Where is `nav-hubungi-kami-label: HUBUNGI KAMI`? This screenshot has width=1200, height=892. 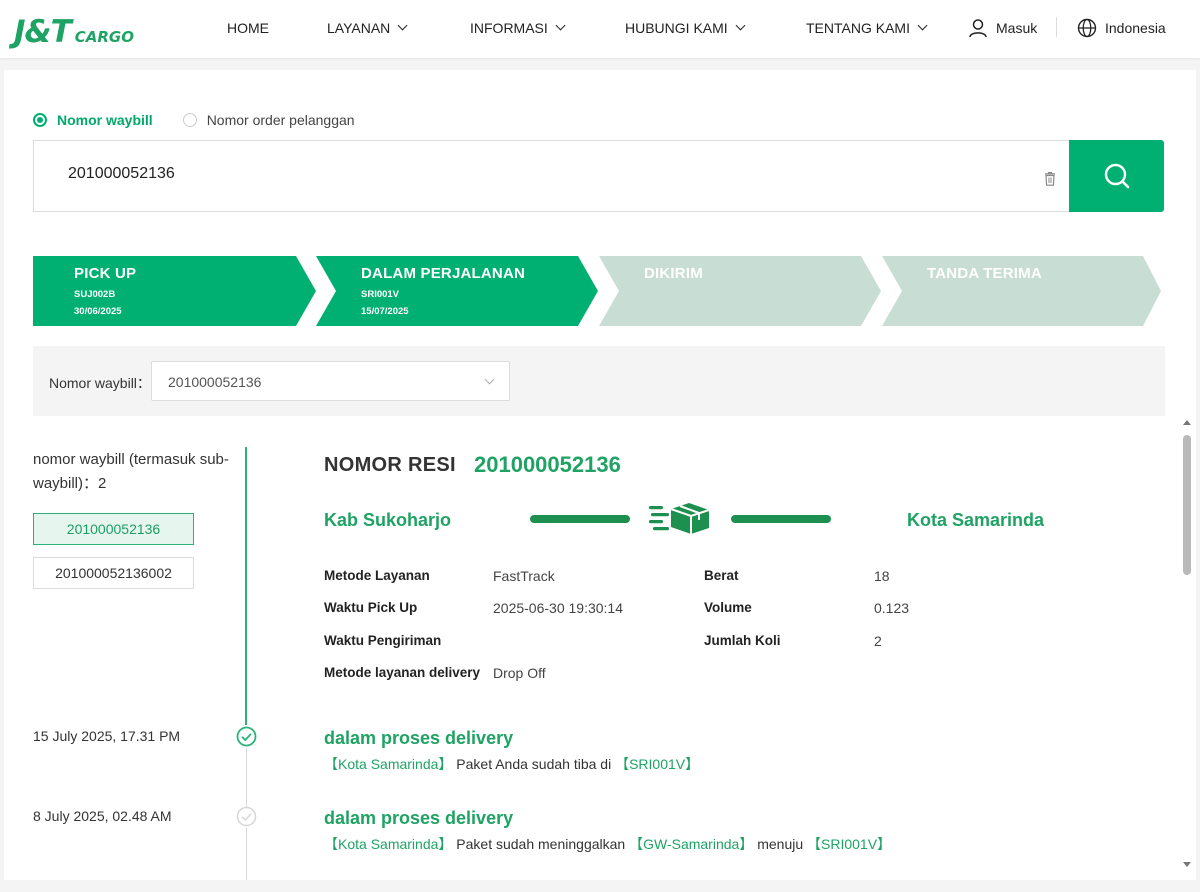
nav-hubungi-kami-label: HUBUNGI KAMI is located at coordinates (676, 27).